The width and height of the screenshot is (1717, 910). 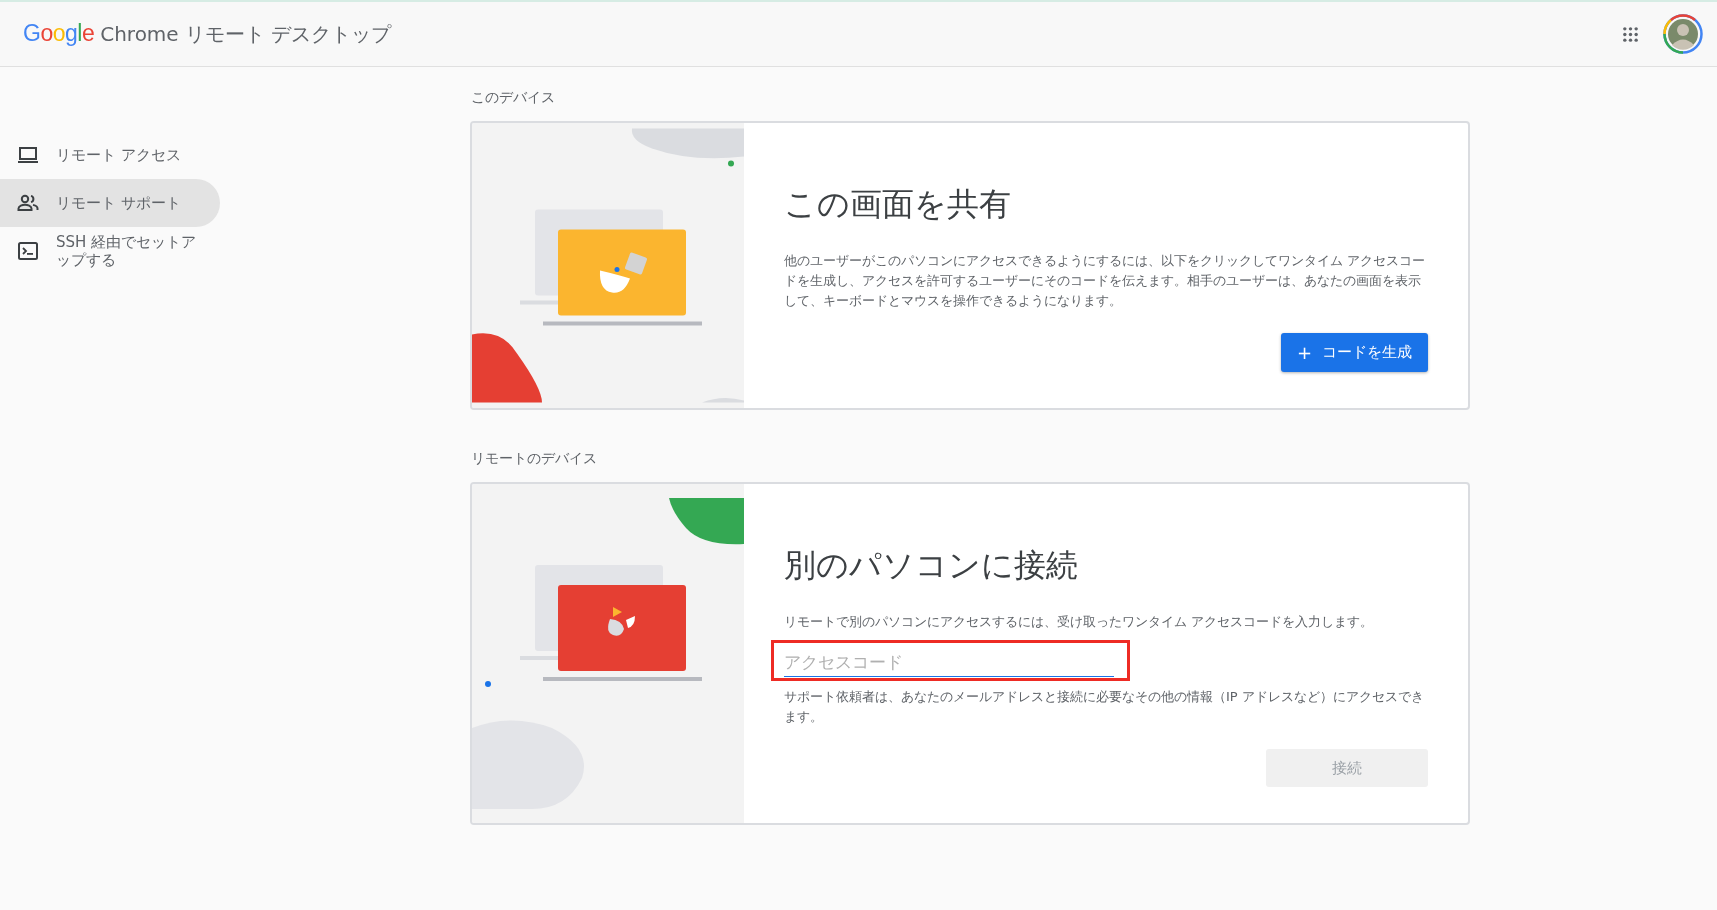 I want to click on card-title: この画面を共有, so click(x=898, y=204).